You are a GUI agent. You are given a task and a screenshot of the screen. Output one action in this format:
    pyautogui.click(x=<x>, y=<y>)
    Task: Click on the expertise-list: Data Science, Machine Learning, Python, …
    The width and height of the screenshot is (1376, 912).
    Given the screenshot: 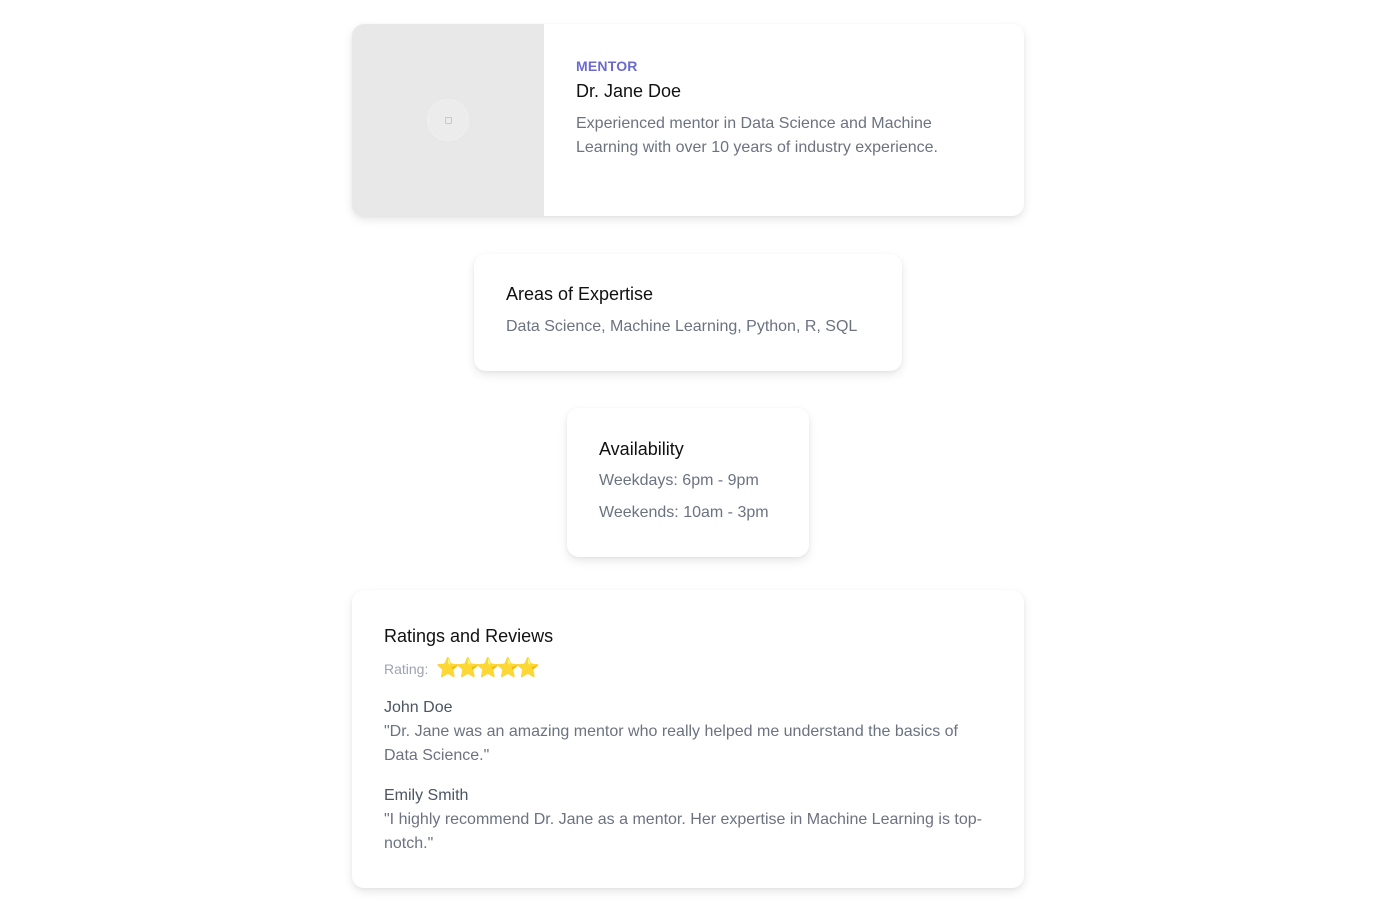 What is the action you would take?
    pyautogui.click(x=682, y=326)
    